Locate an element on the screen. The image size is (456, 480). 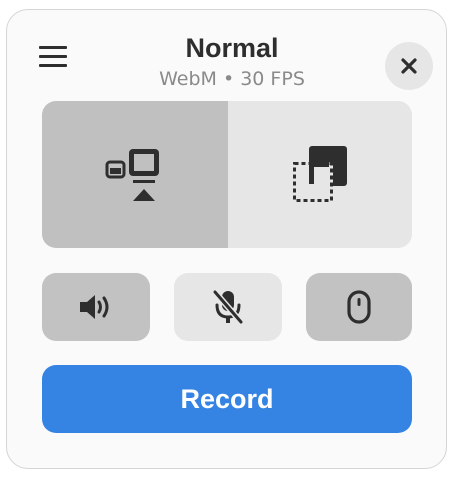
desktop-audio-toggle is located at coordinates (96, 307).